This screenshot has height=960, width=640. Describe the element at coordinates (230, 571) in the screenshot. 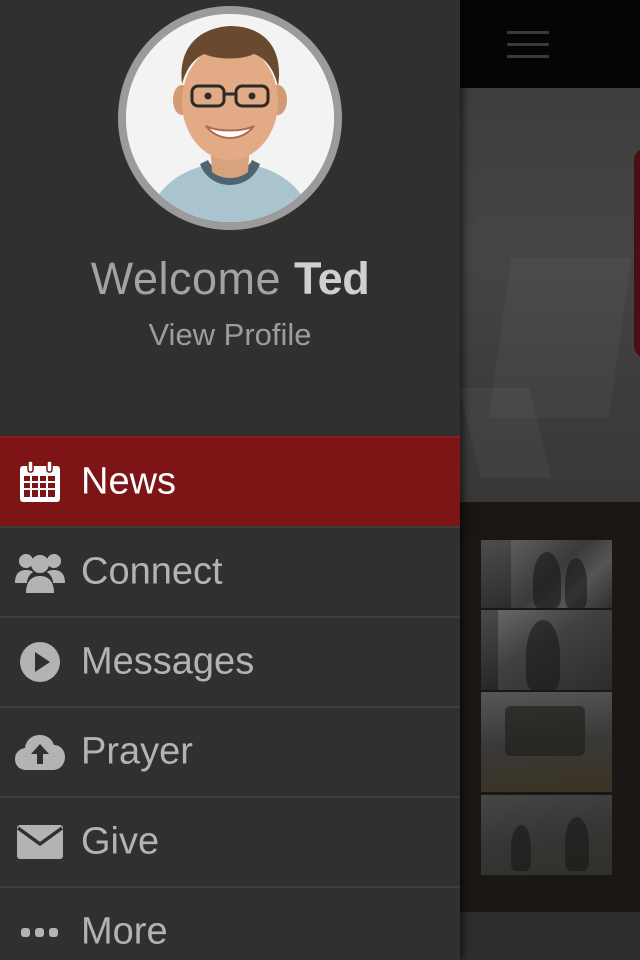

I see `menu-item-connect: Connect` at that location.